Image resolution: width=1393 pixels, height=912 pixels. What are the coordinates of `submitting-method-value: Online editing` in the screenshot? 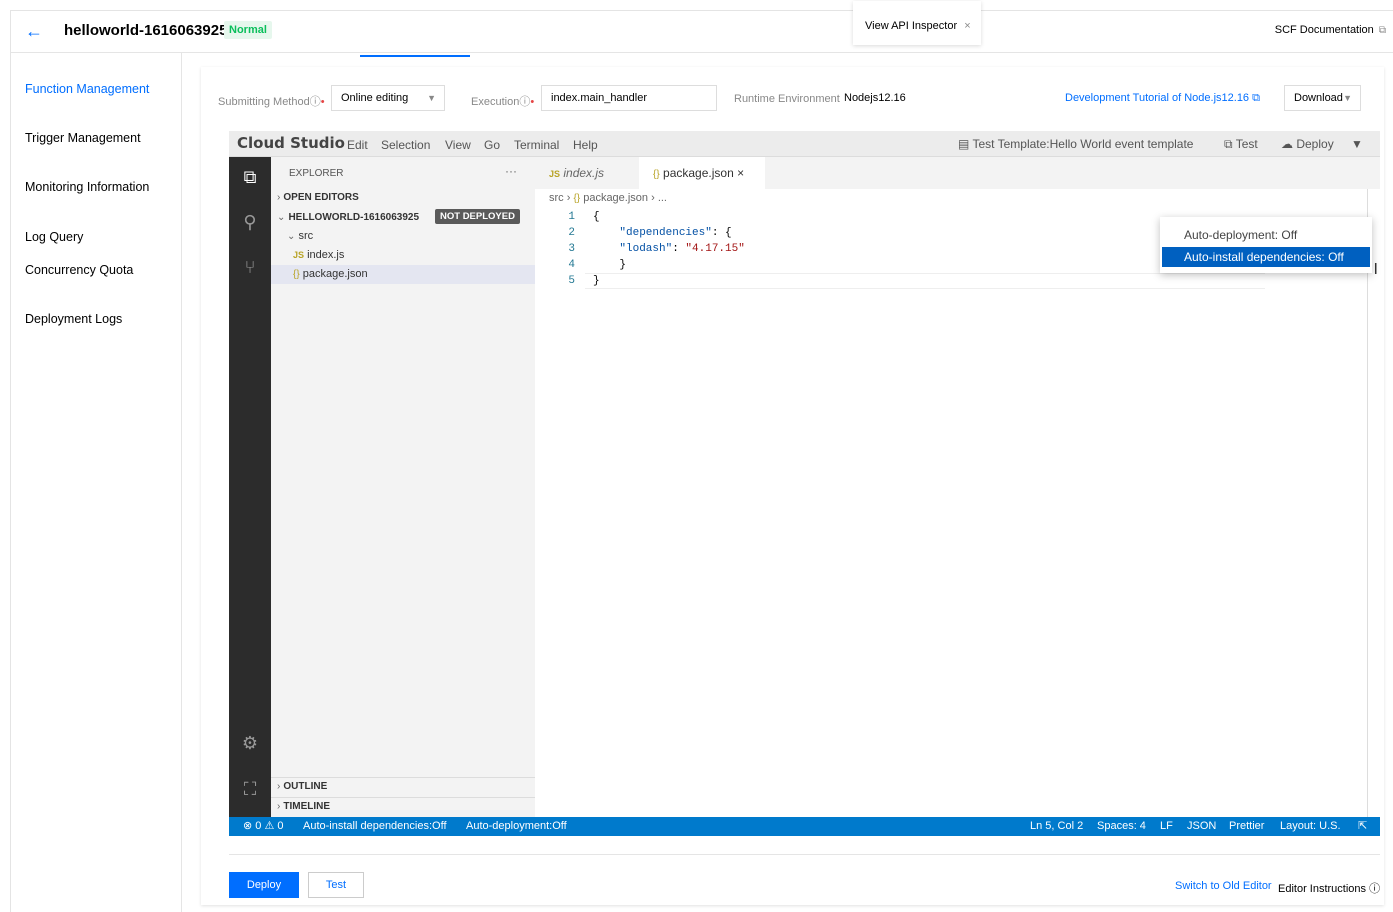 It's located at (375, 98).